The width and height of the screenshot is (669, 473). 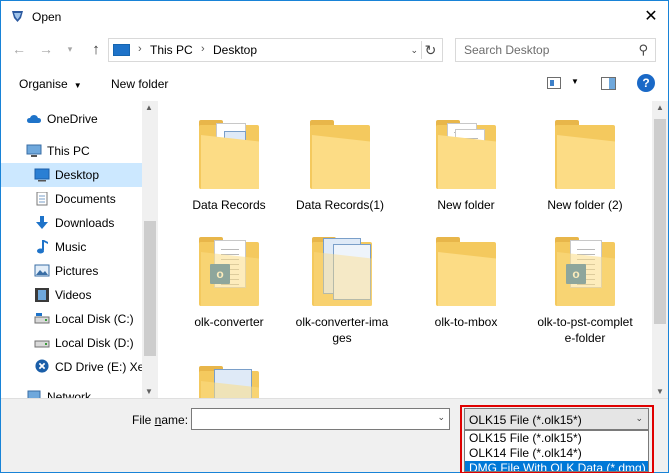 What do you see at coordinates (42, 295) in the screenshot?
I see `film-icon` at bounding box center [42, 295].